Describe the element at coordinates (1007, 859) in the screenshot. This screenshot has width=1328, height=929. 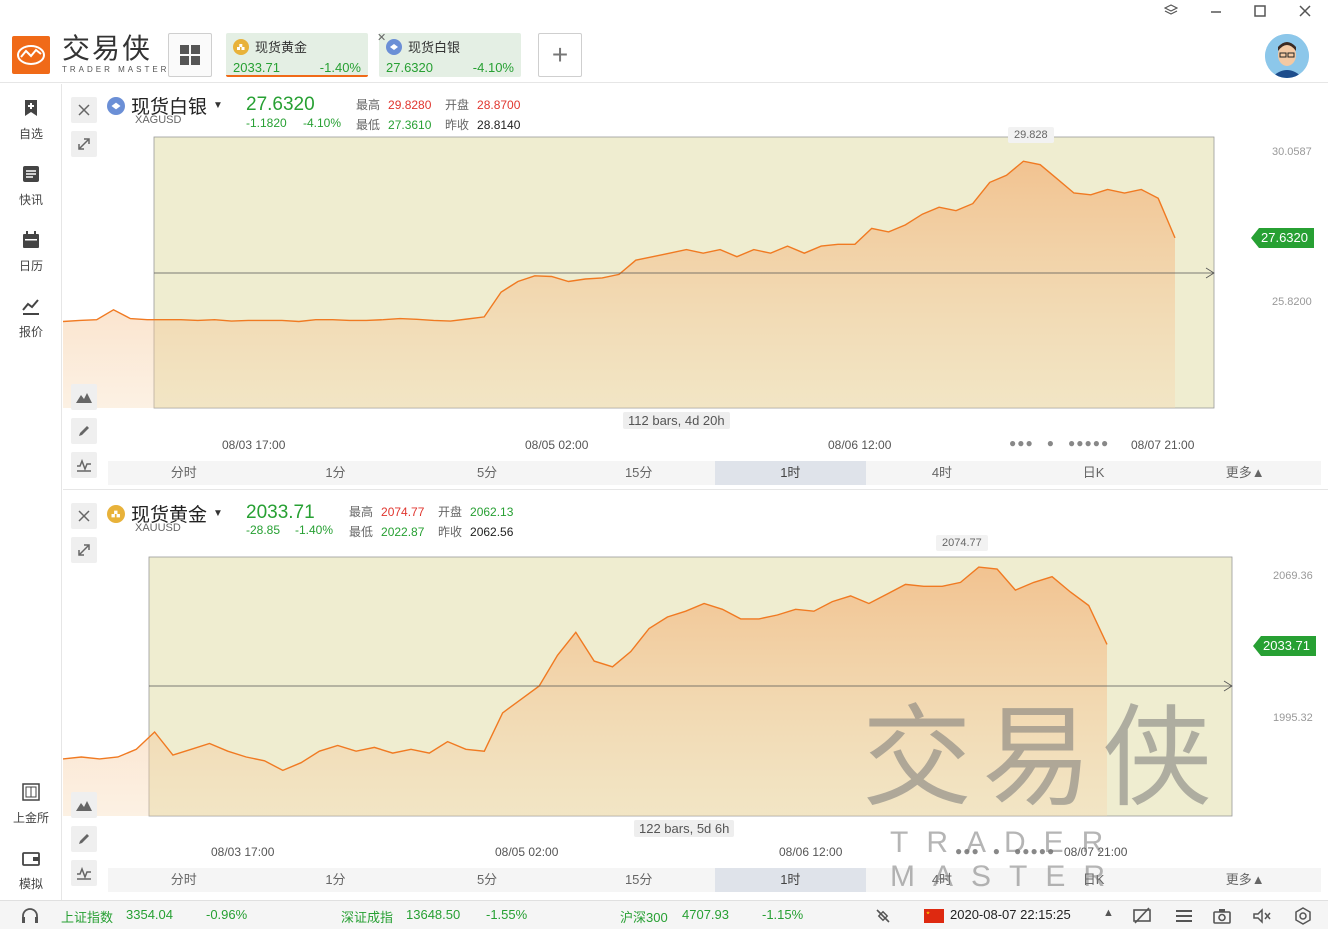
I see `watermark-text: TRADER MASTER` at that location.